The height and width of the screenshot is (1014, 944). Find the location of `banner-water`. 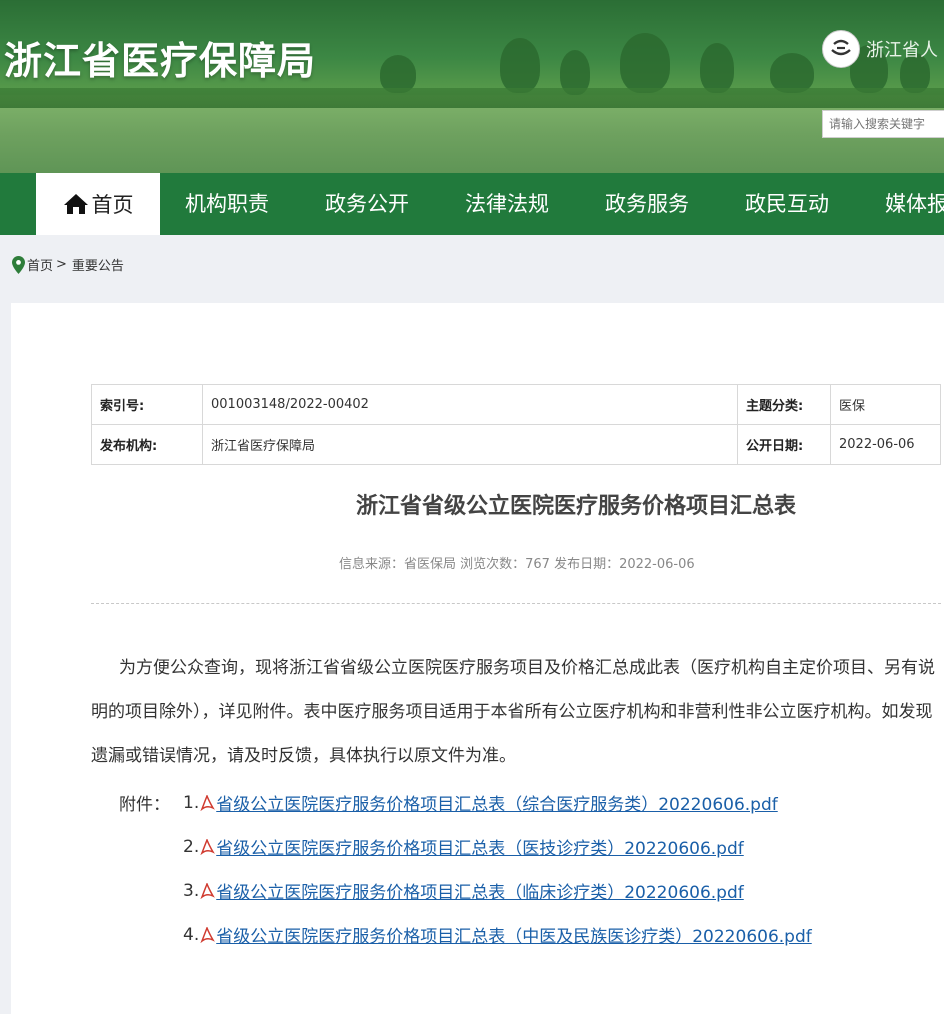

banner-water is located at coordinates (472, 140).